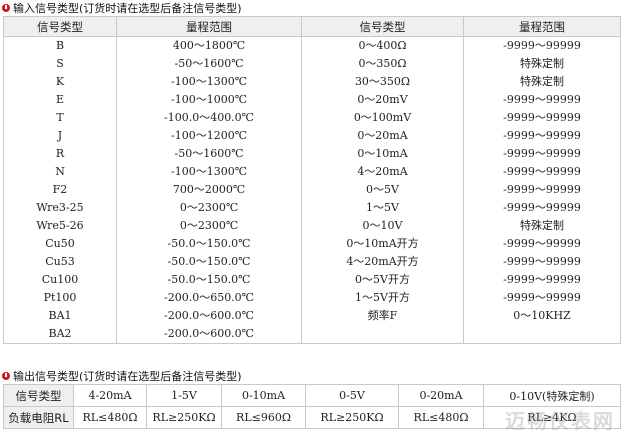 Image resolution: width=623 pixels, height=436 pixels. I want to click on input-signal-type-cell: Wre5-26, so click(60, 226).